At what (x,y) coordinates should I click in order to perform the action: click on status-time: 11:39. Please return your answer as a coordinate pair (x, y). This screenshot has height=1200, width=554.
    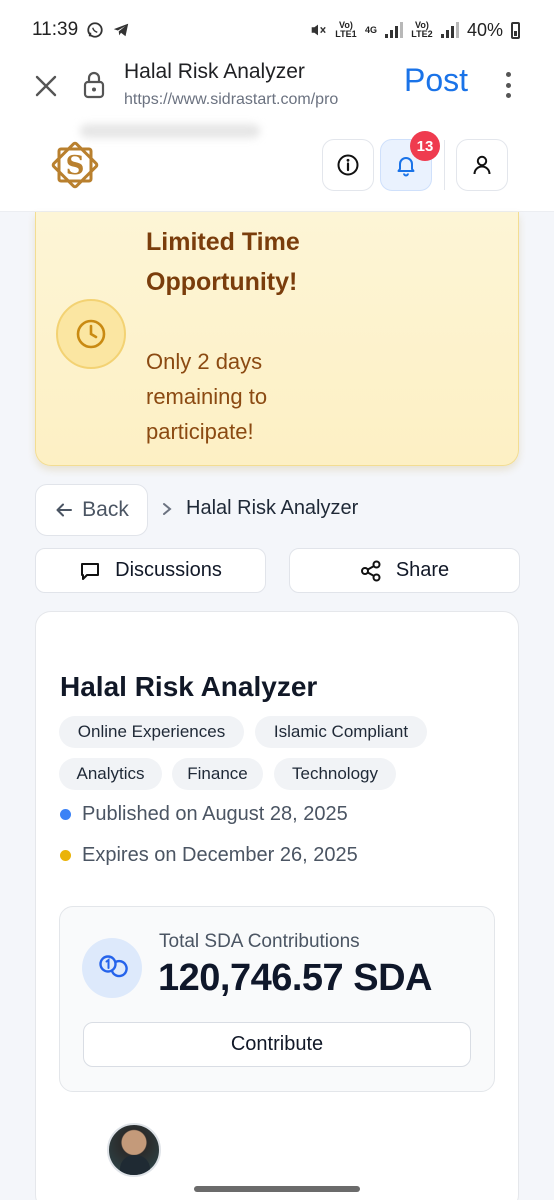
    Looking at the image, I should click on (55, 29).